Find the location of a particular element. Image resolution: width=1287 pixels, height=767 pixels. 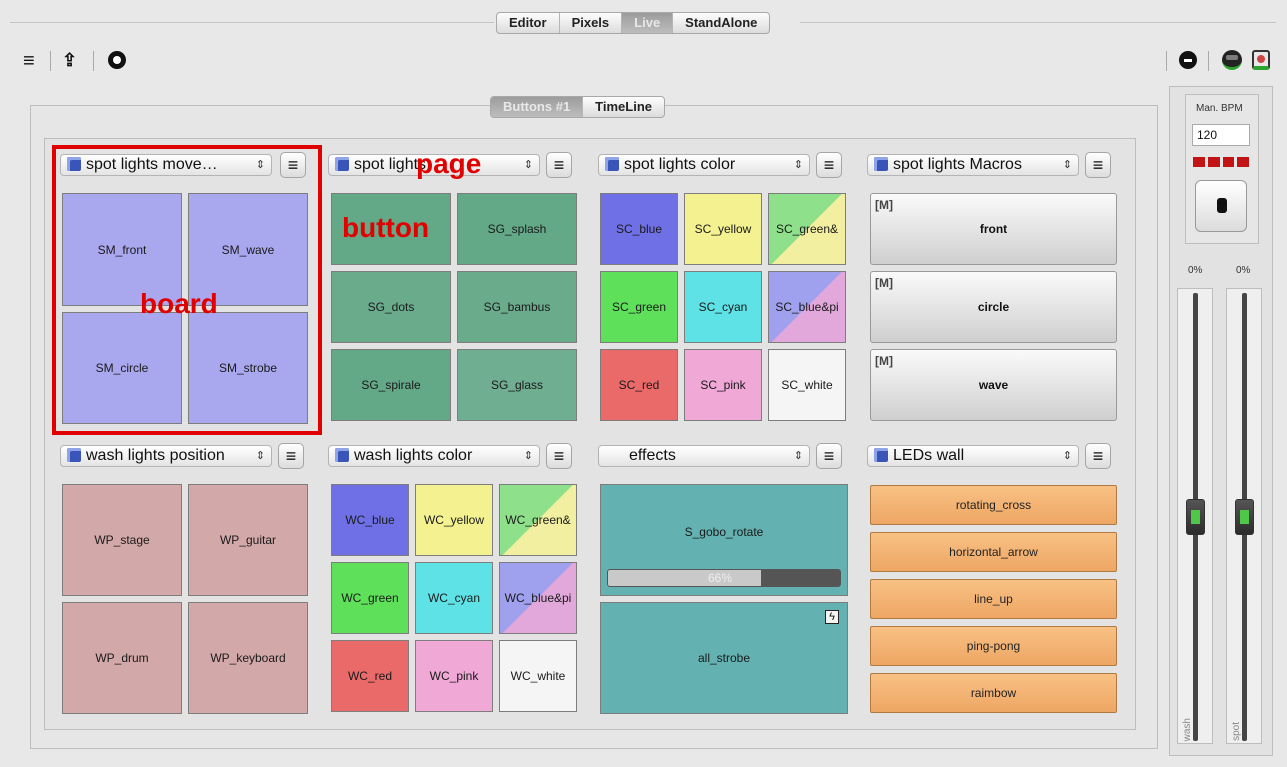

tab-timeline: TimeLine is located at coordinates (623, 107).